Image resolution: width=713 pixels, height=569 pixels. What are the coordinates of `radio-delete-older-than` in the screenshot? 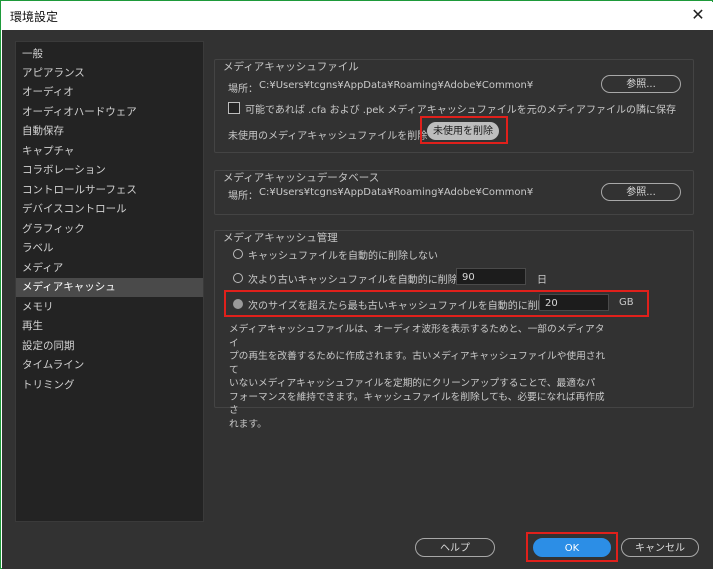 It's located at (238, 278).